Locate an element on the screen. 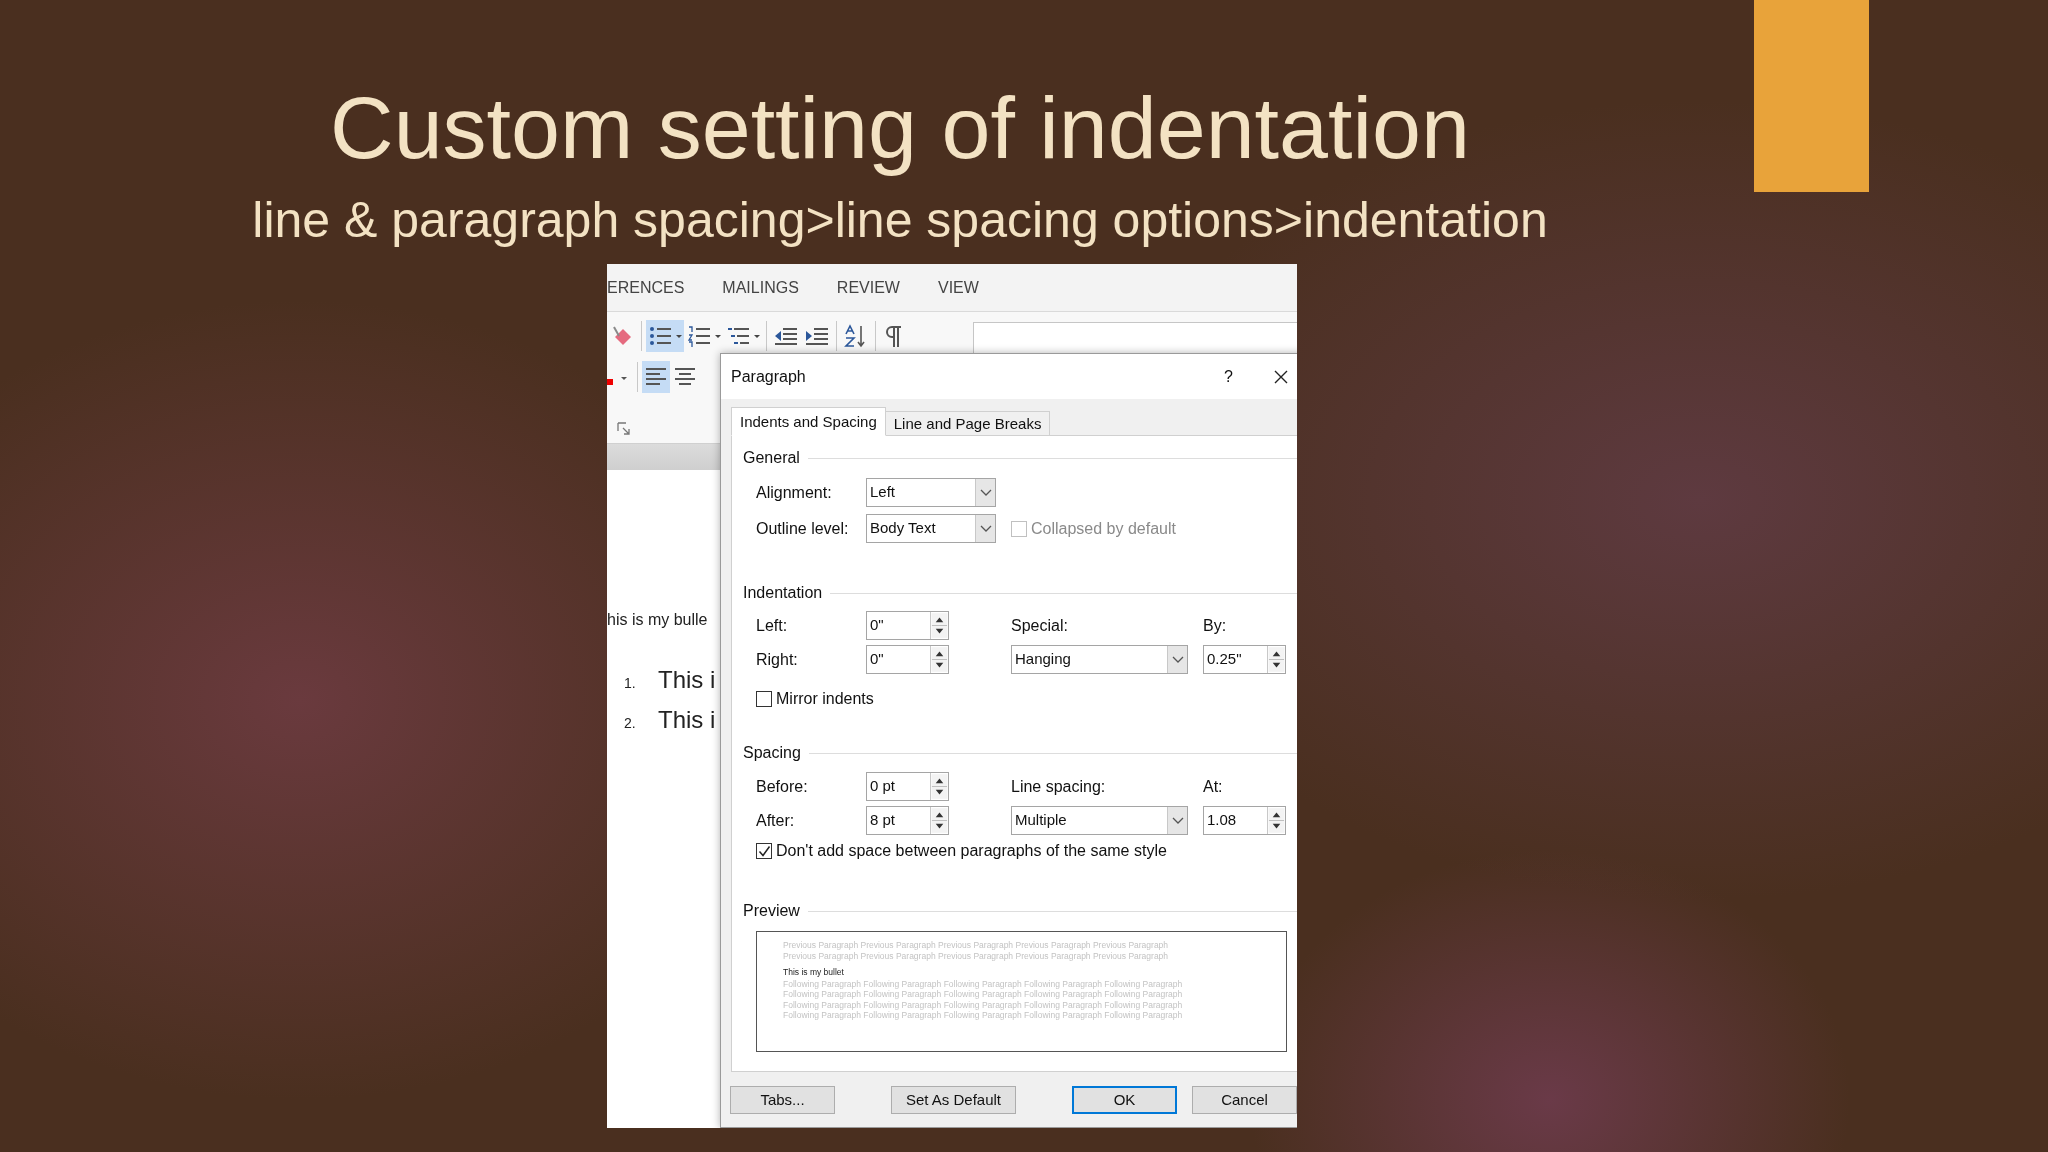 The height and width of the screenshot is (1152, 2048). section-heading: Preview is located at coordinates (771, 911).